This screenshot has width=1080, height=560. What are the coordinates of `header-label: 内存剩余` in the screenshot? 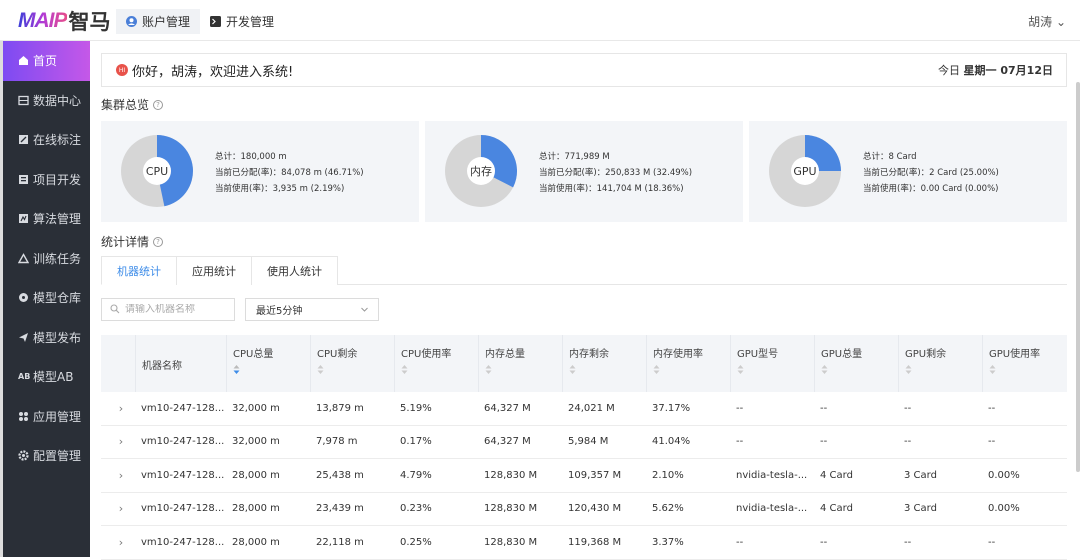 It's located at (589, 354).